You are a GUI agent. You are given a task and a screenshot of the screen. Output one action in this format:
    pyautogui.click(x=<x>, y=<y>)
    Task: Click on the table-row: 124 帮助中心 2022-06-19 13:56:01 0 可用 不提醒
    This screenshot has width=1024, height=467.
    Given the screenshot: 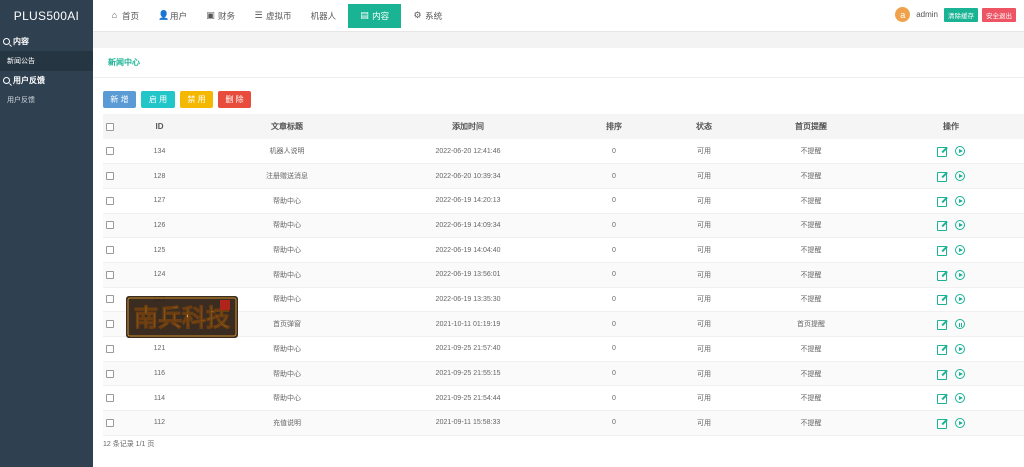 What is the action you would take?
    pyautogui.click(x=563, y=275)
    